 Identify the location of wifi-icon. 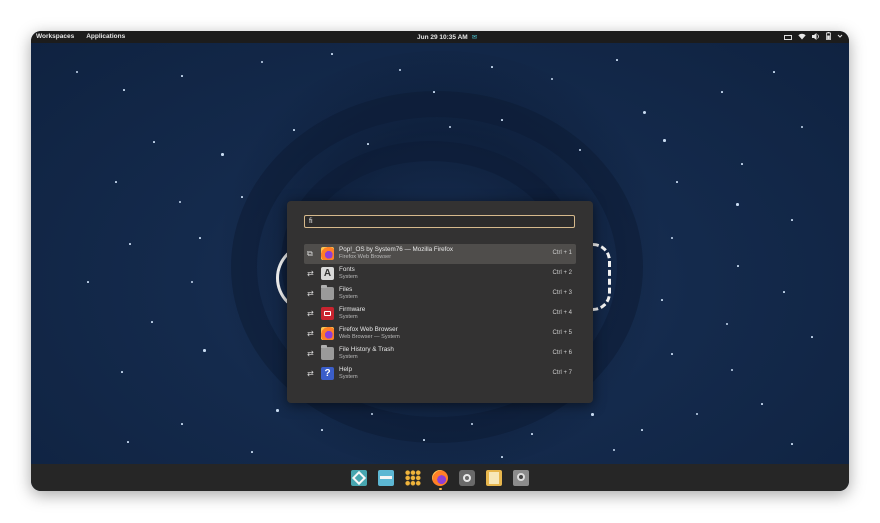
(802, 37).